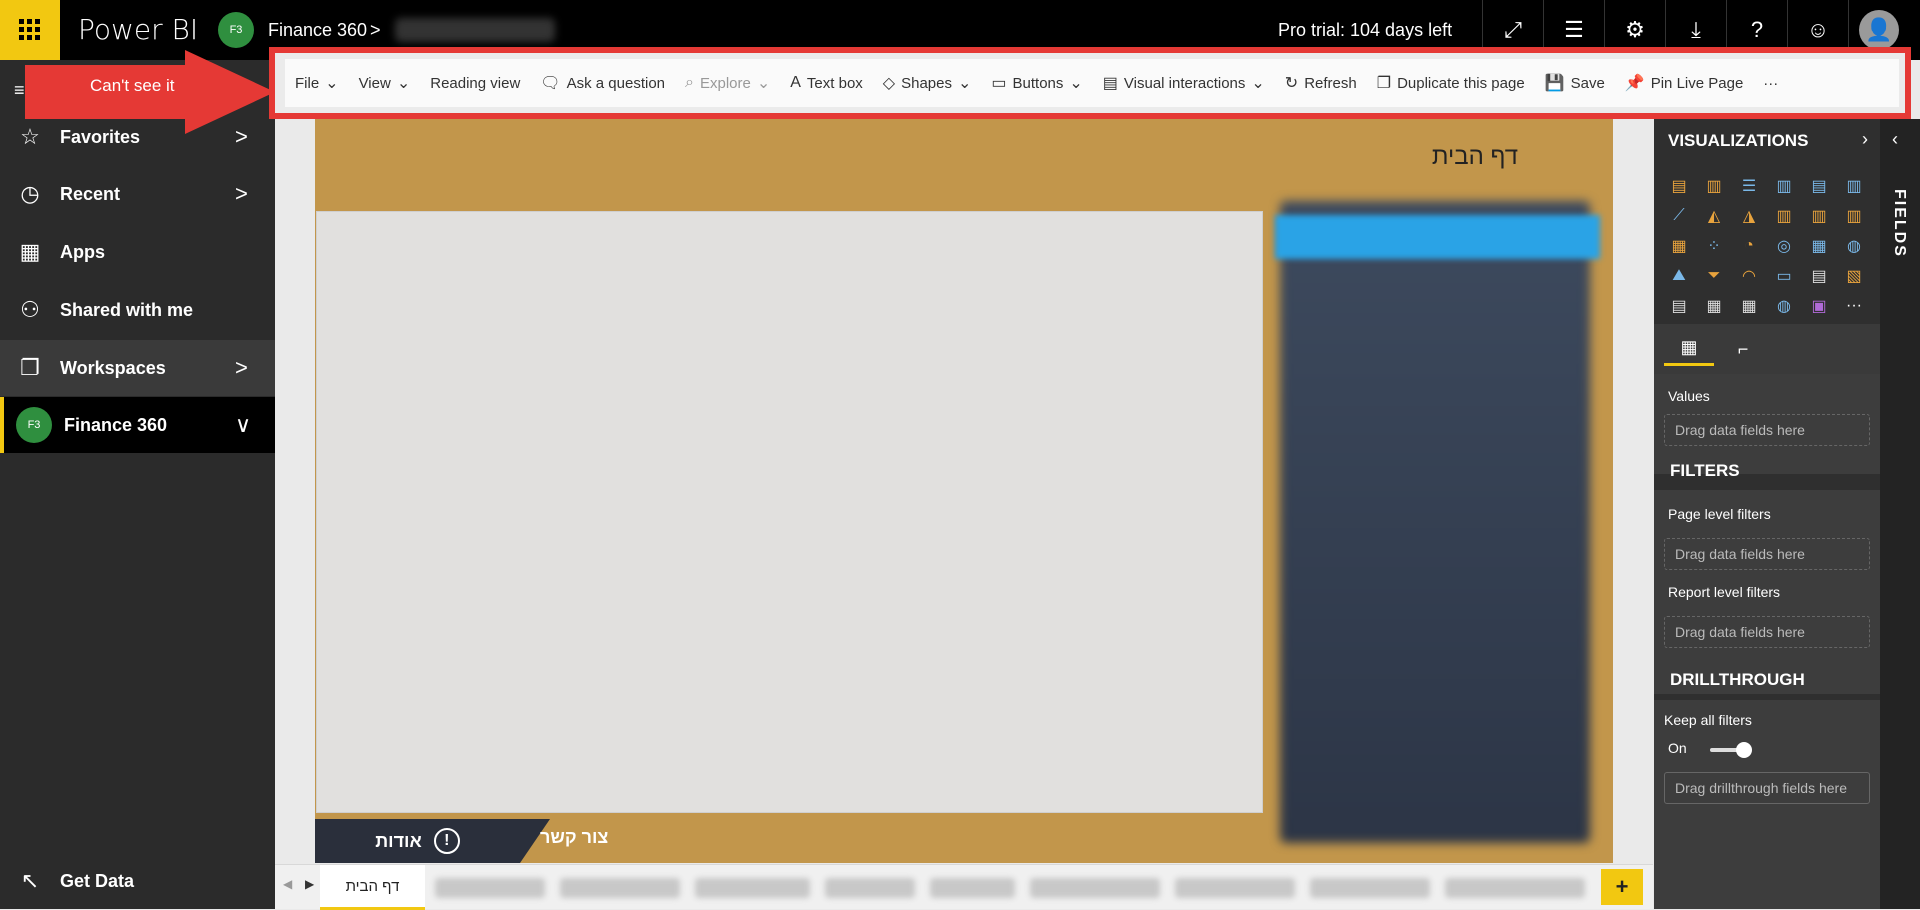 The width and height of the screenshot is (1920, 910). What do you see at coordinates (1679, 216) in the screenshot?
I see `line-chart-icon: ⟋` at bounding box center [1679, 216].